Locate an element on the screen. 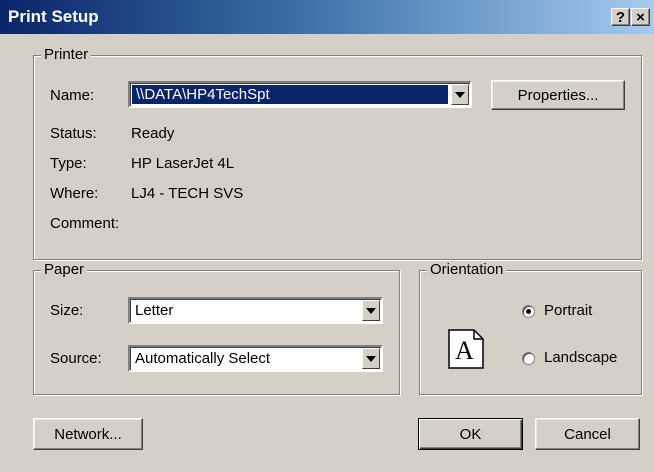 The width and height of the screenshot is (654, 472). landscape-label: Landscape is located at coordinates (580, 358).